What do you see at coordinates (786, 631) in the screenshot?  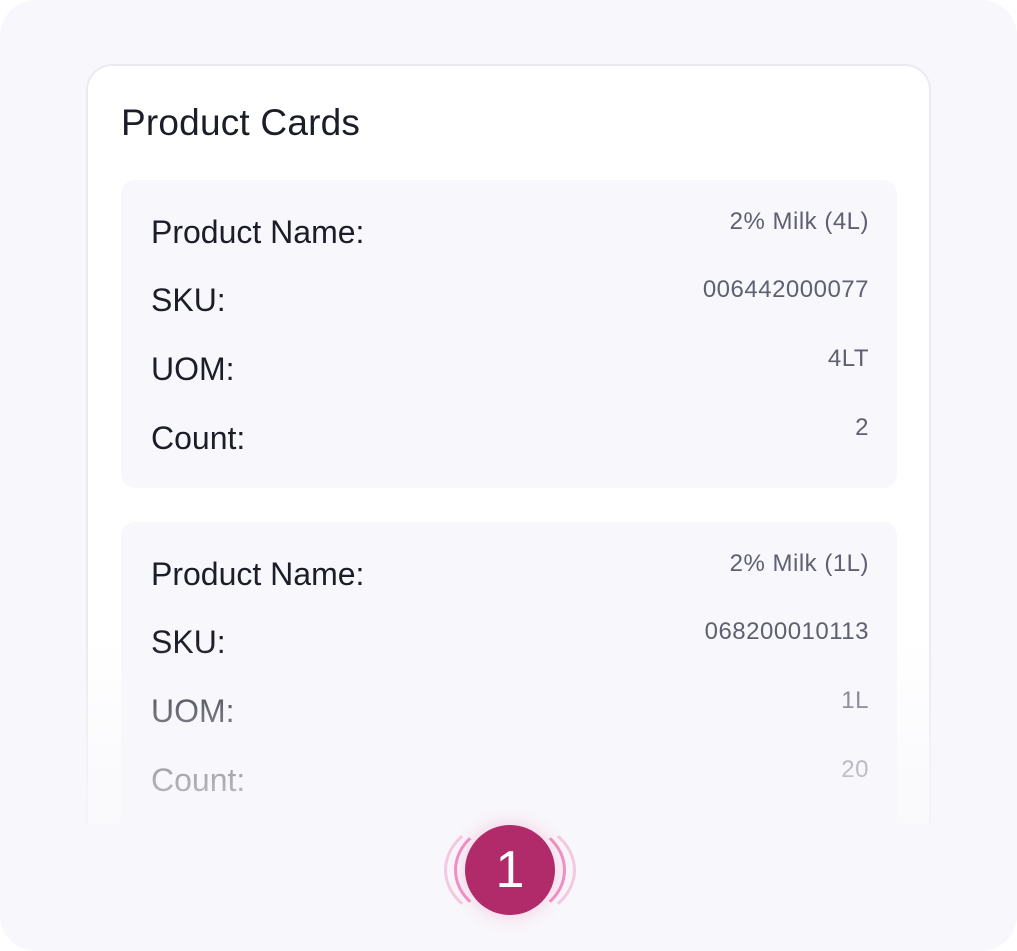 I see `sku-value: 068200010113` at bounding box center [786, 631].